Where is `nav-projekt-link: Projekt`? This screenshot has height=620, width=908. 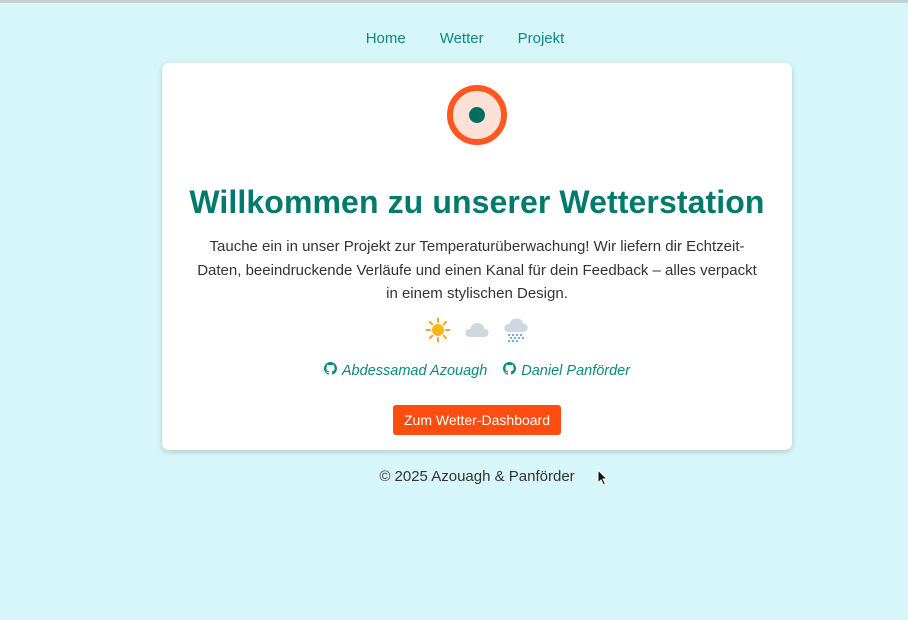 nav-projekt-link: Projekt is located at coordinates (541, 38).